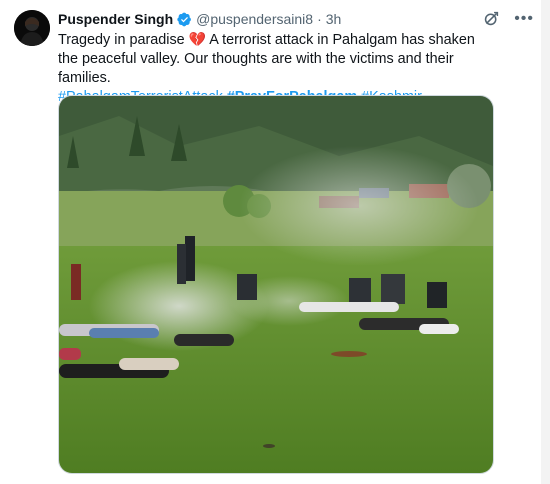  What do you see at coordinates (334, 19) in the screenshot?
I see `timestamp: 3h` at bounding box center [334, 19].